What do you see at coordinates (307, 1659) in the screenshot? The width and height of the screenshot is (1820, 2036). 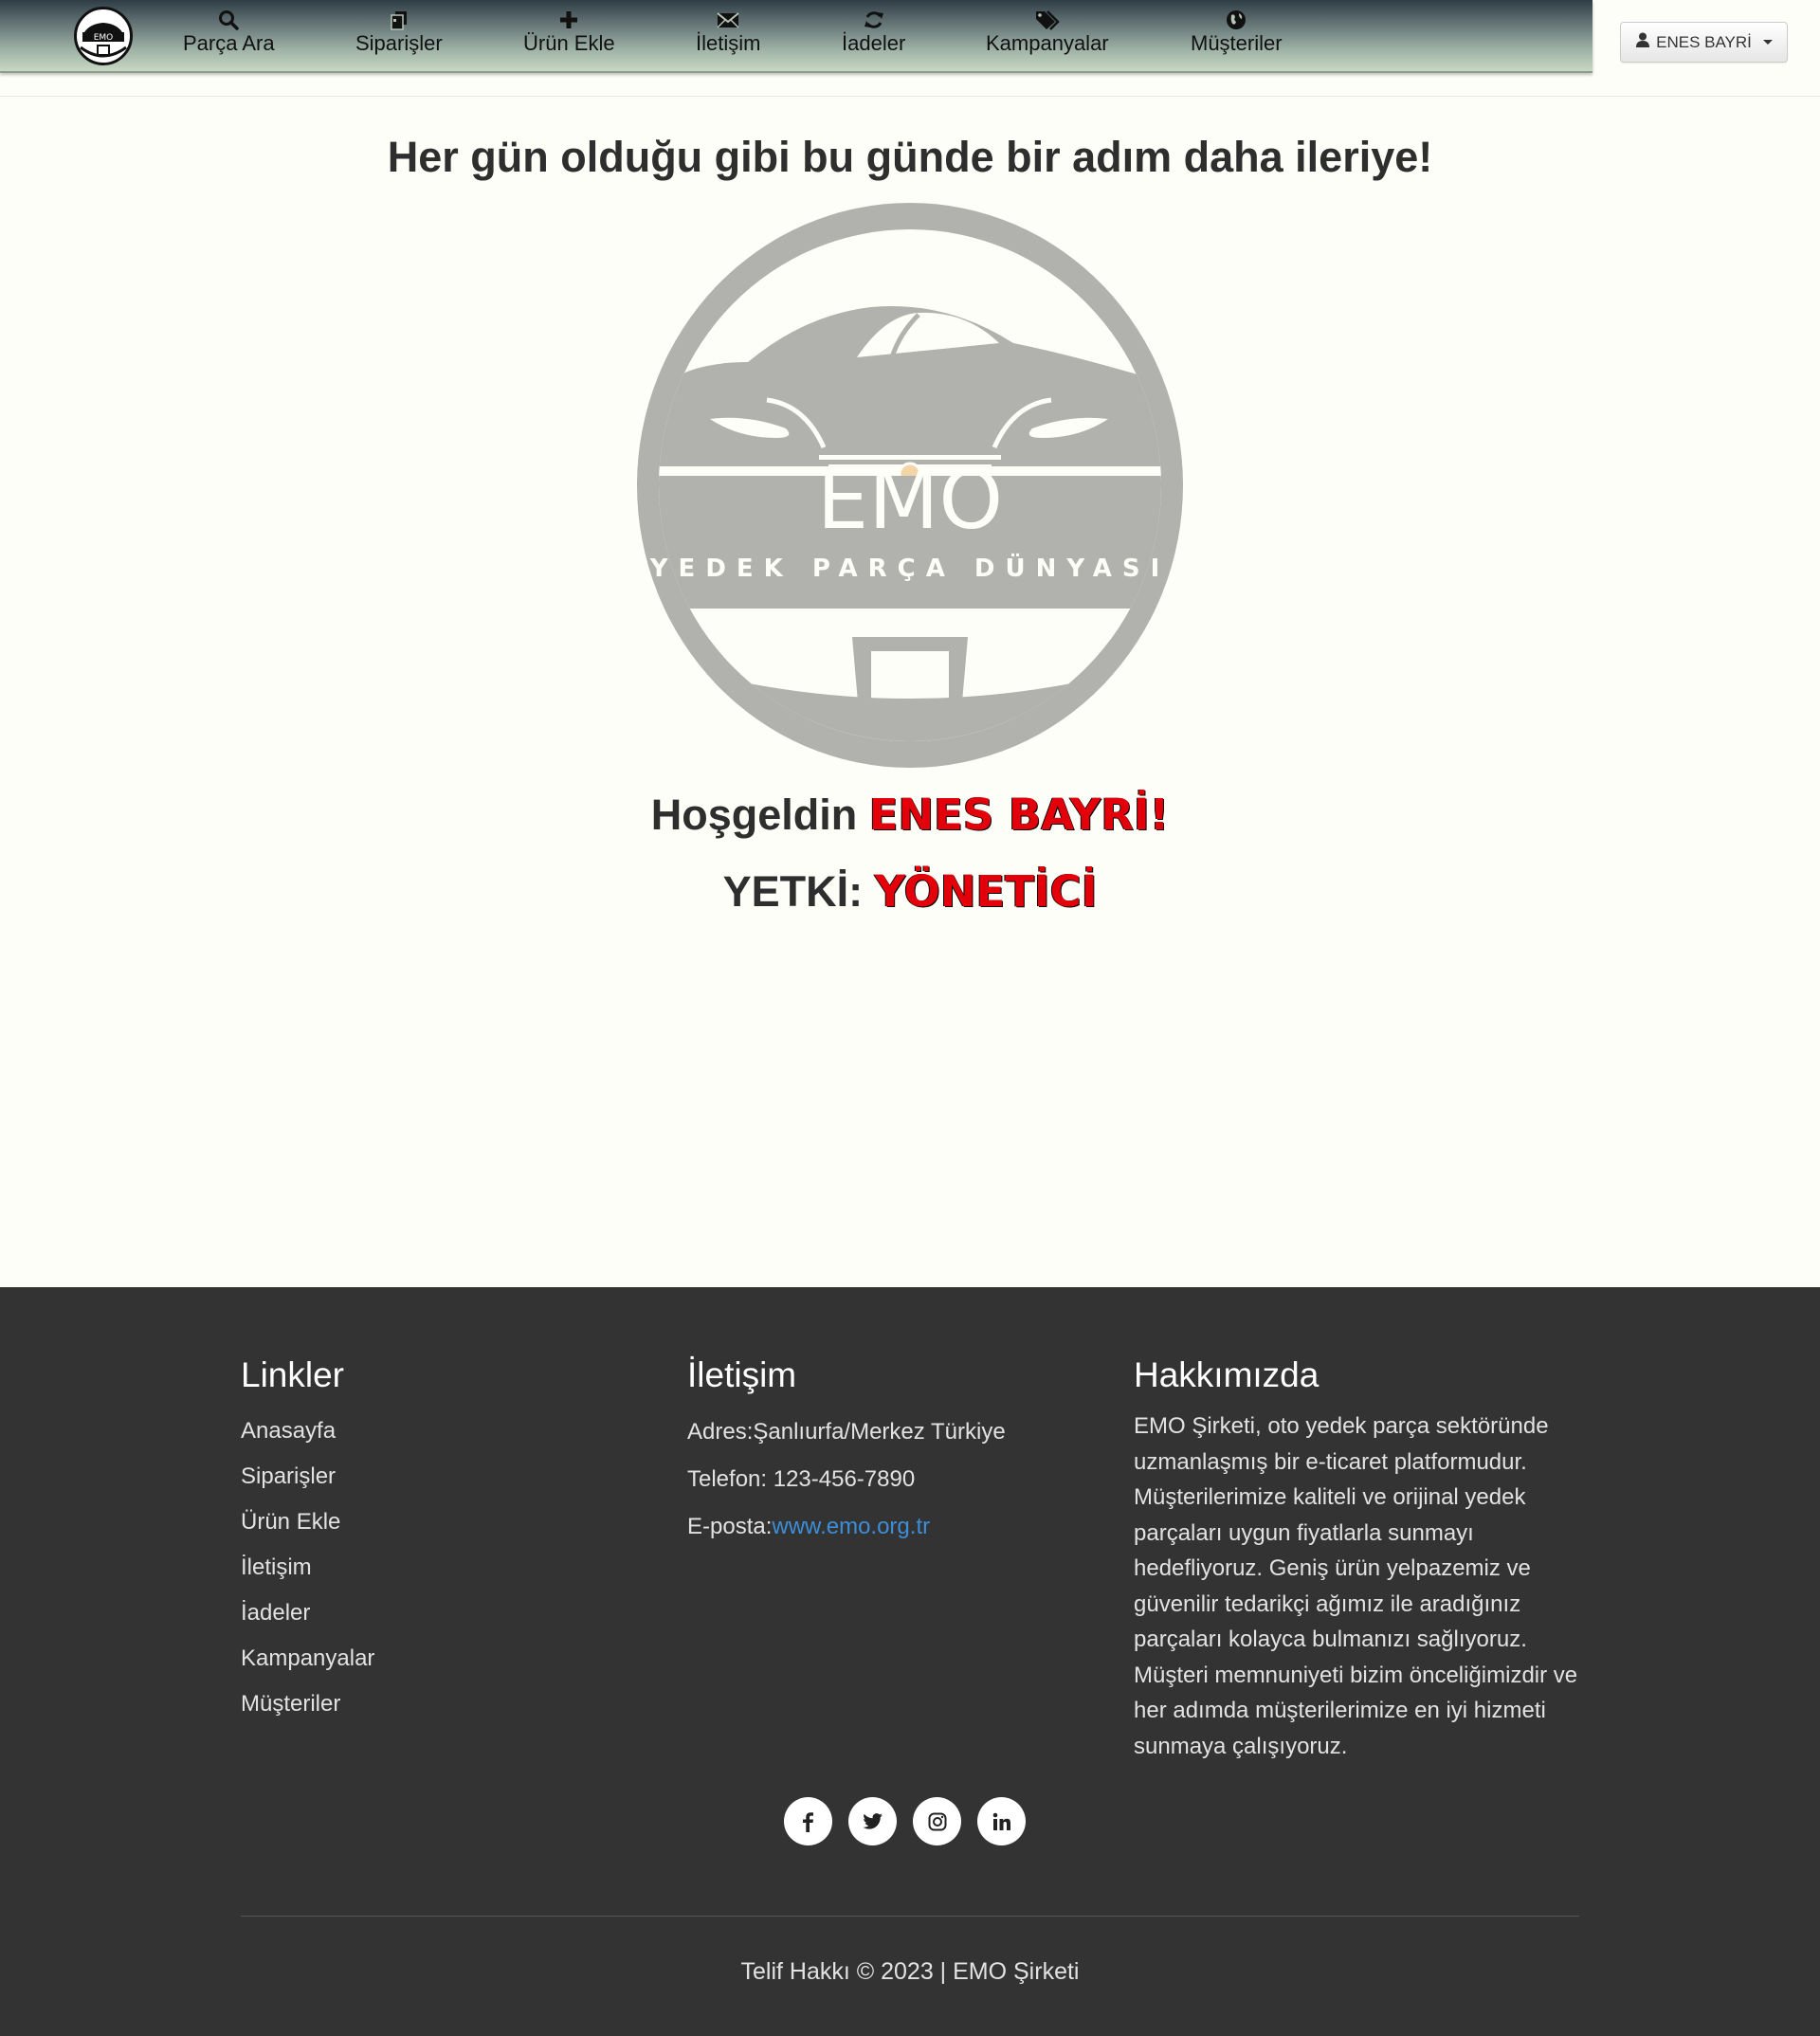 I see `footer-link-kampanyalar: Kampanyalar` at bounding box center [307, 1659].